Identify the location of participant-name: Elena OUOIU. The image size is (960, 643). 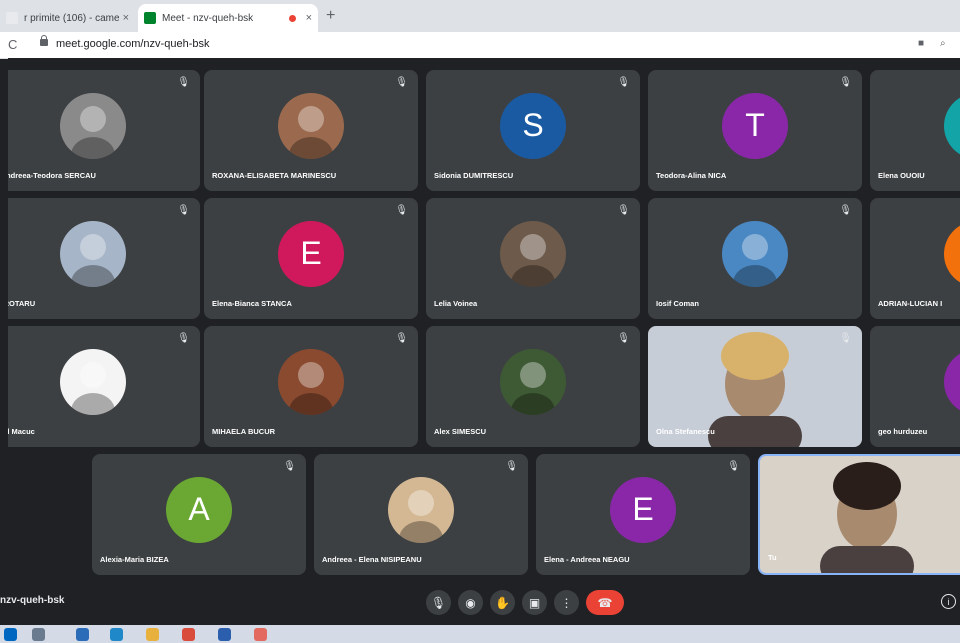
(901, 175).